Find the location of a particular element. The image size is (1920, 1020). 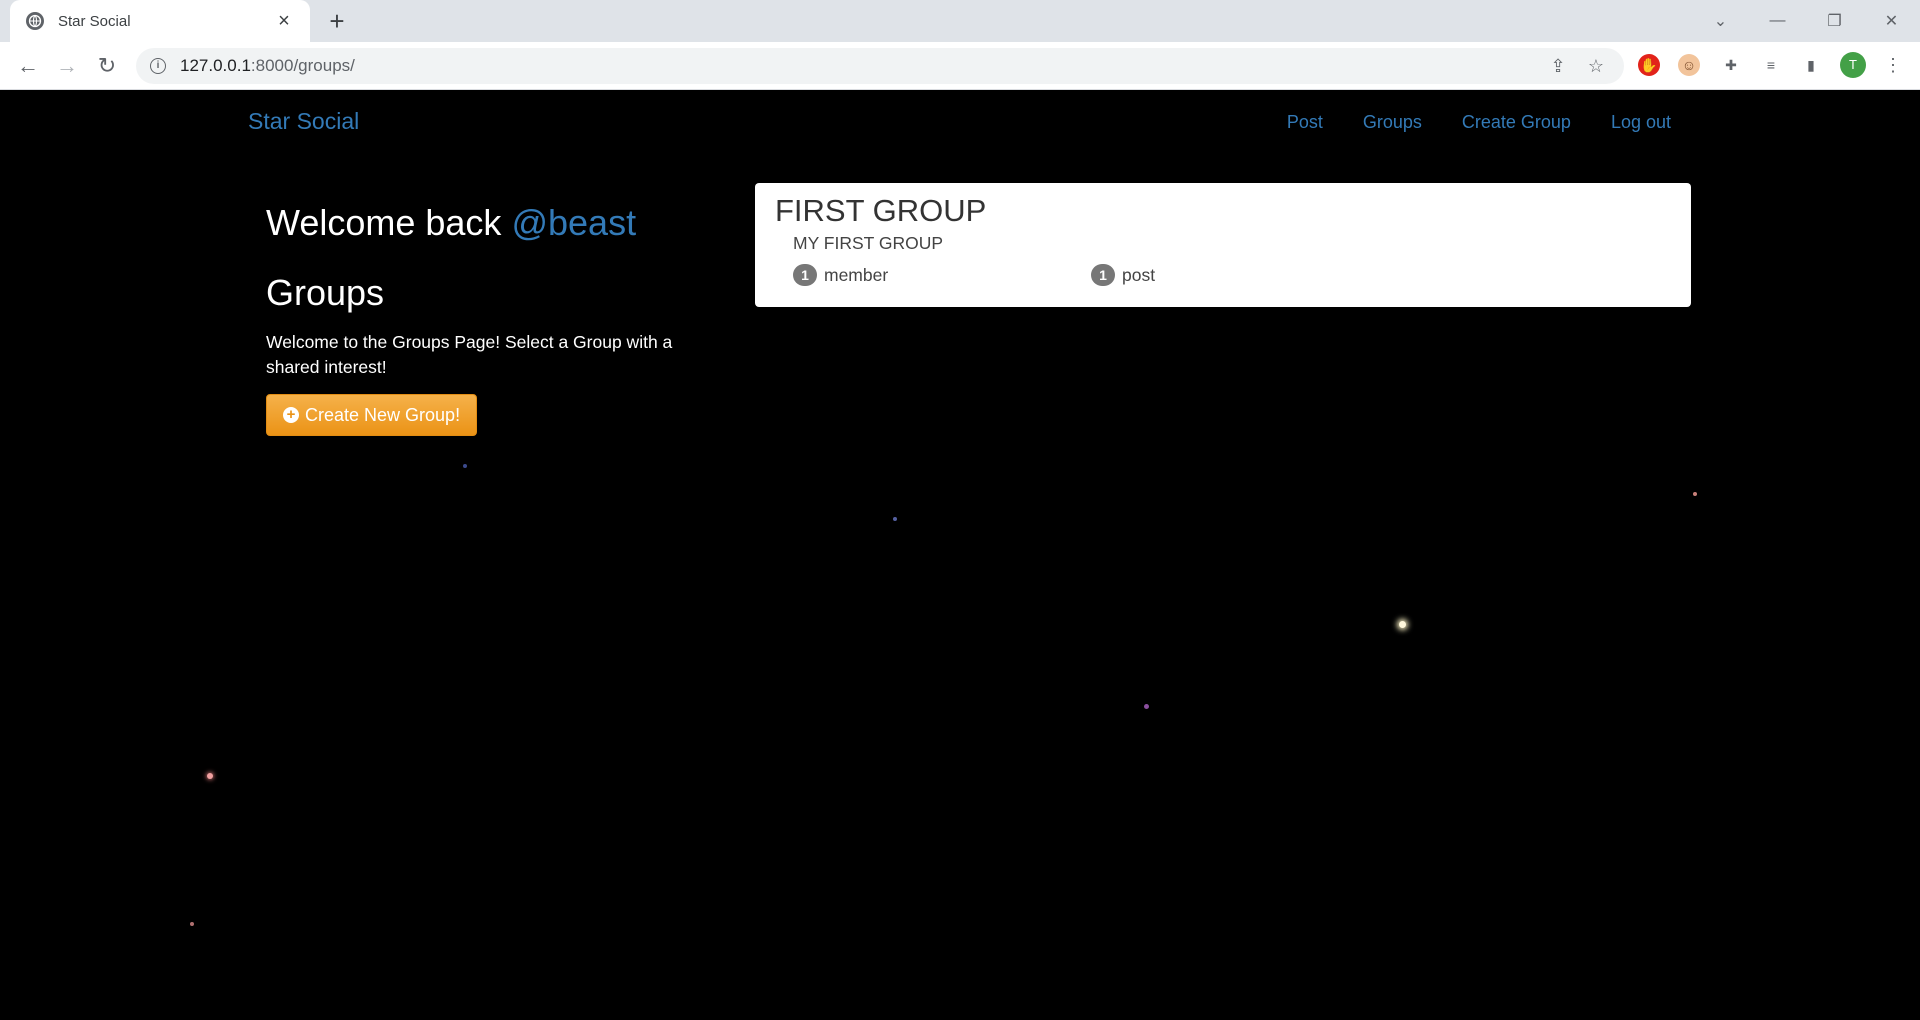

create-new-group-label: Create New Group! is located at coordinates (383, 414).